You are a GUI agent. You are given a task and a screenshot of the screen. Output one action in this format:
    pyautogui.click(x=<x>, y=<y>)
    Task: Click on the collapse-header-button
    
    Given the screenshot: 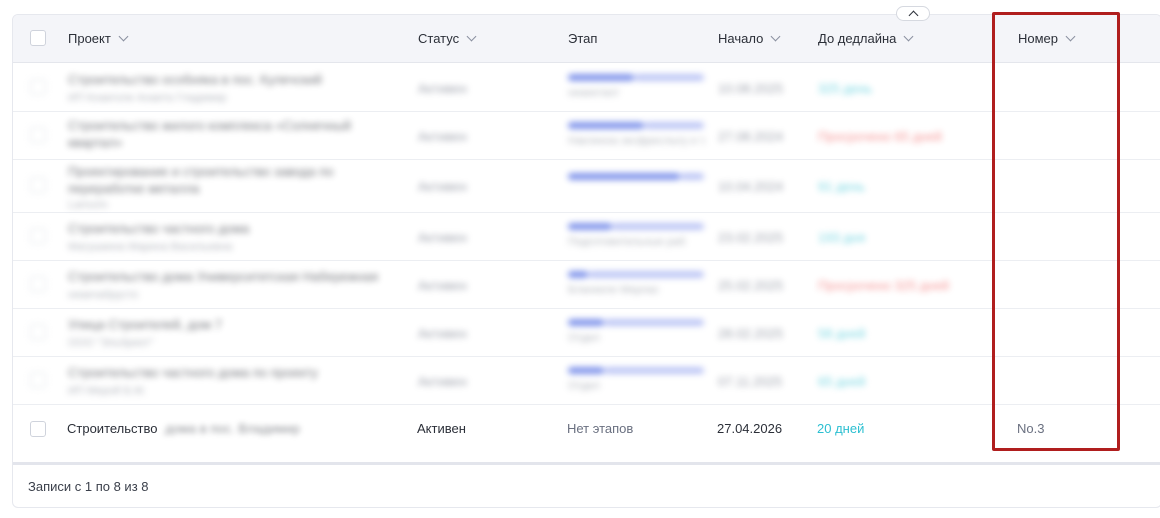 What is the action you would take?
    pyautogui.click(x=913, y=13)
    